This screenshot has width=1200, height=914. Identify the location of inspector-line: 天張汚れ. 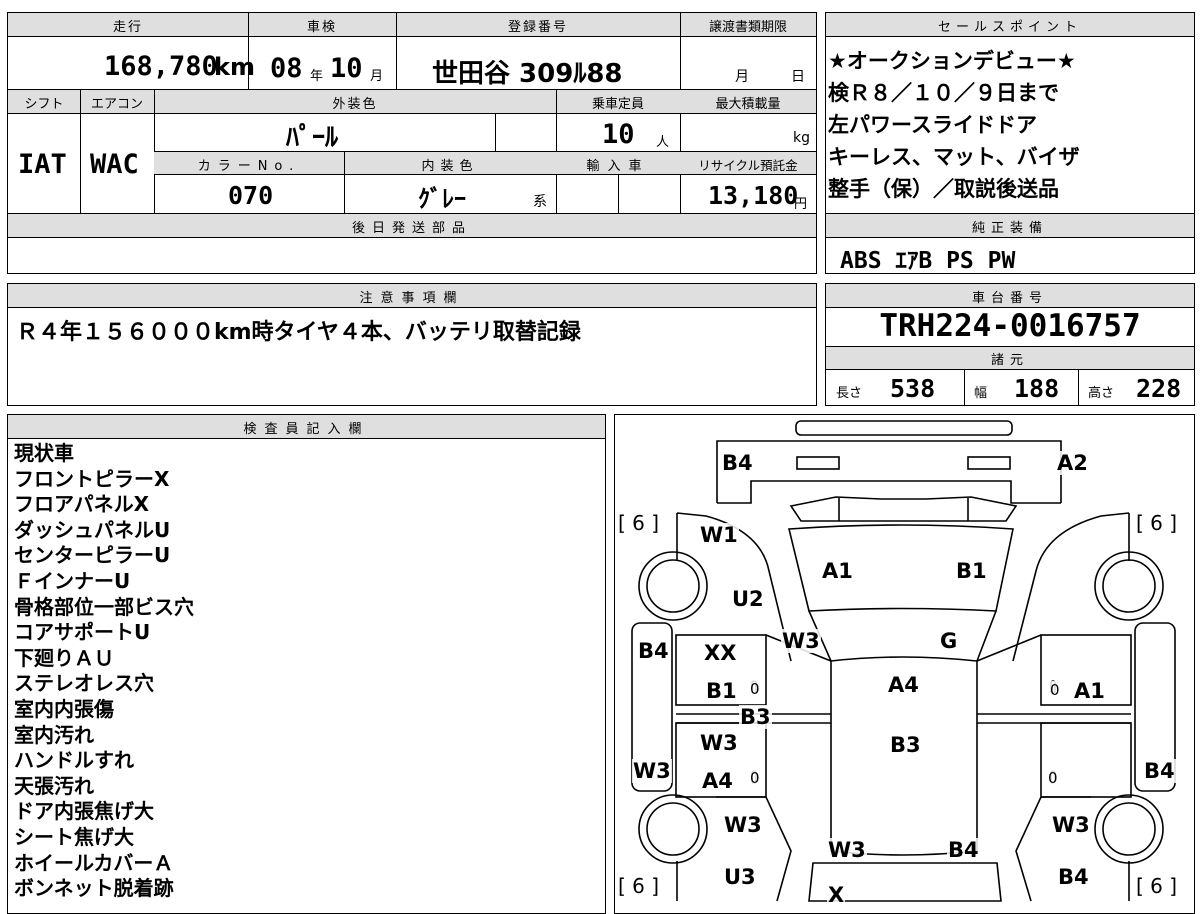
(54, 785).